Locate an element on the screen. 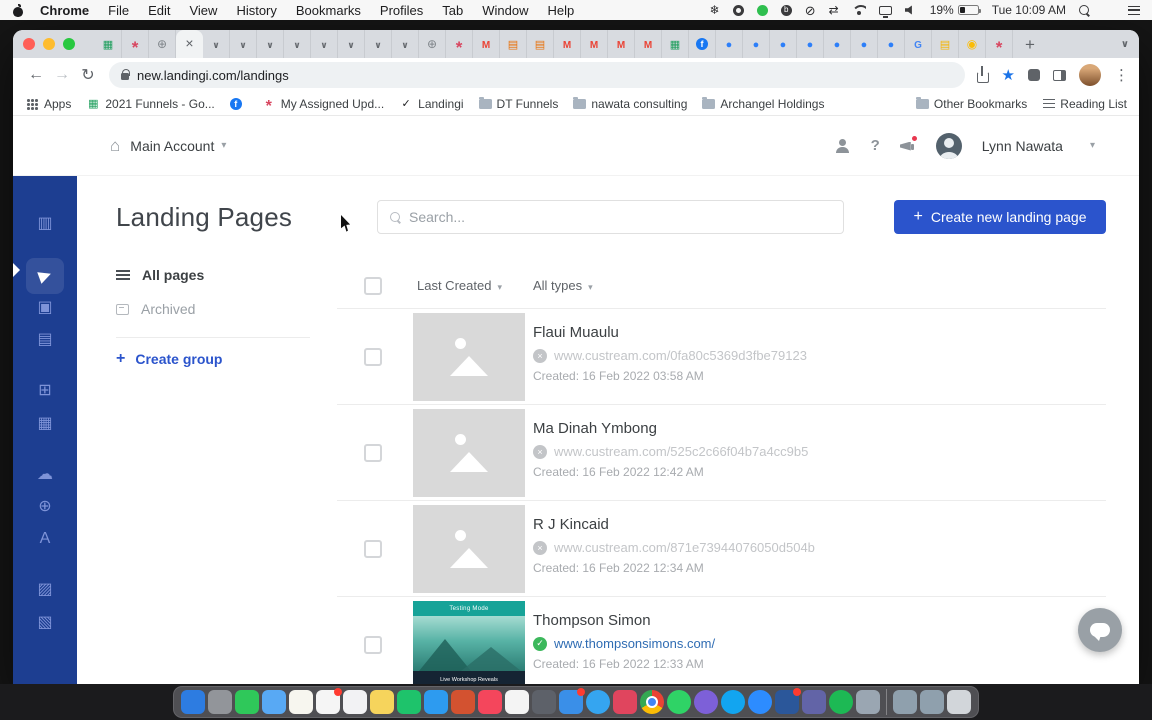 This screenshot has width=1152, height=720. forward-button: → is located at coordinates (62, 75).